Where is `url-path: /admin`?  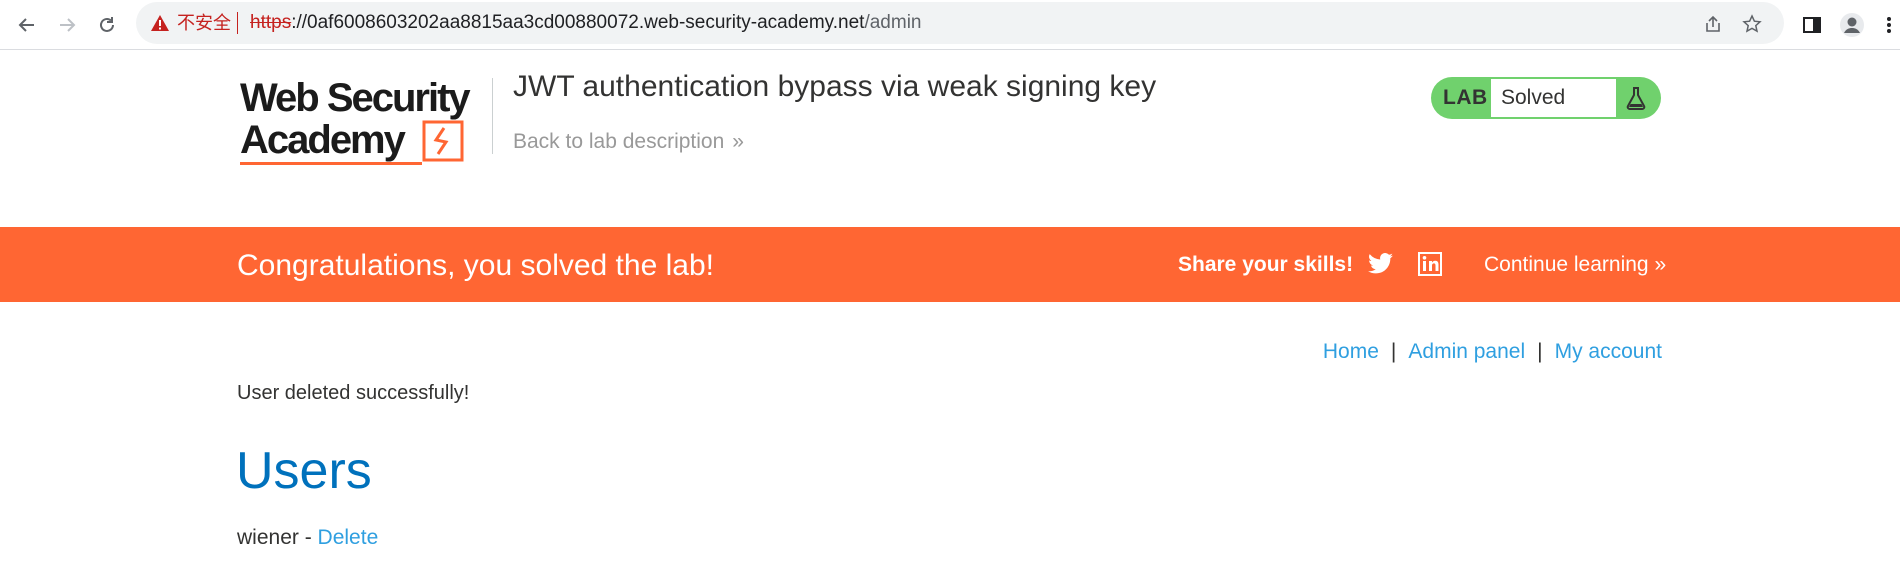
url-path: /admin is located at coordinates (893, 22).